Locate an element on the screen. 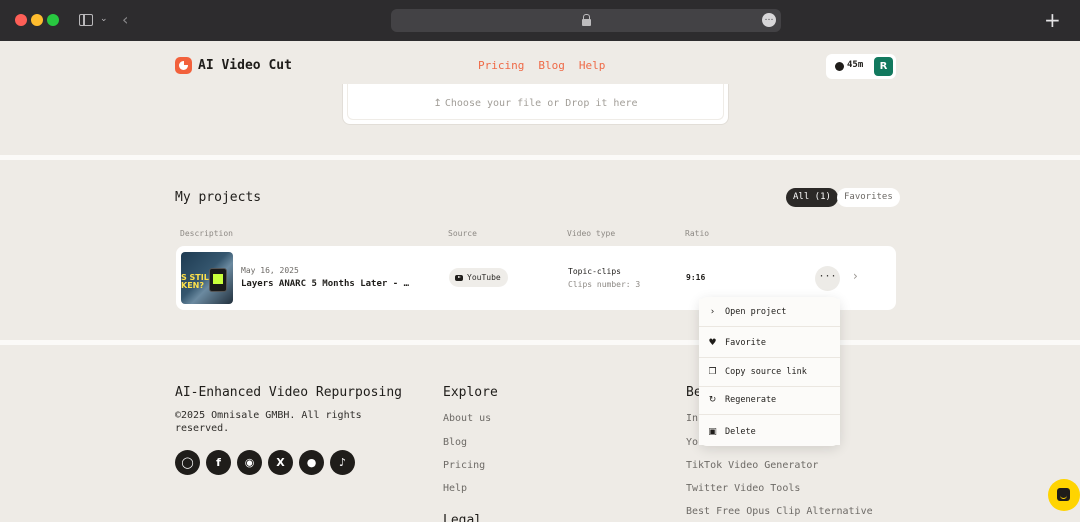  clock-icon is located at coordinates (839, 66).